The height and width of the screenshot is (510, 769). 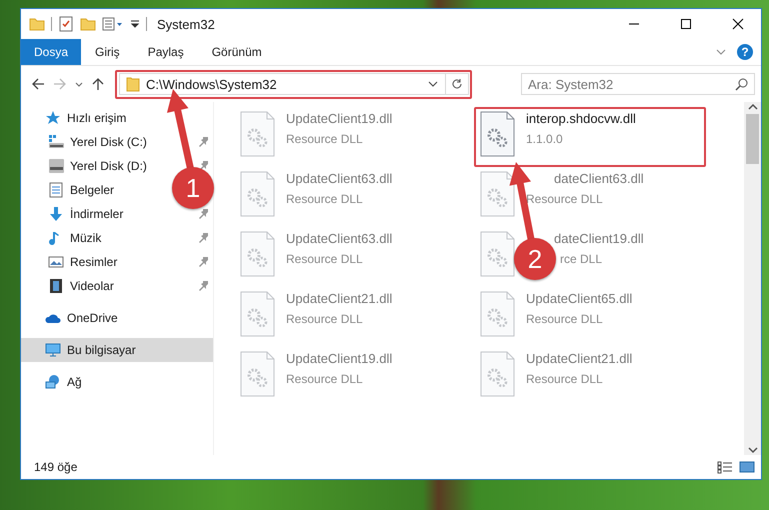 What do you see at coordinates (97, 166) in the screenshot?
I see `sidebar-item: Yerel Disk (D:)` at bounding box center [97, 166].